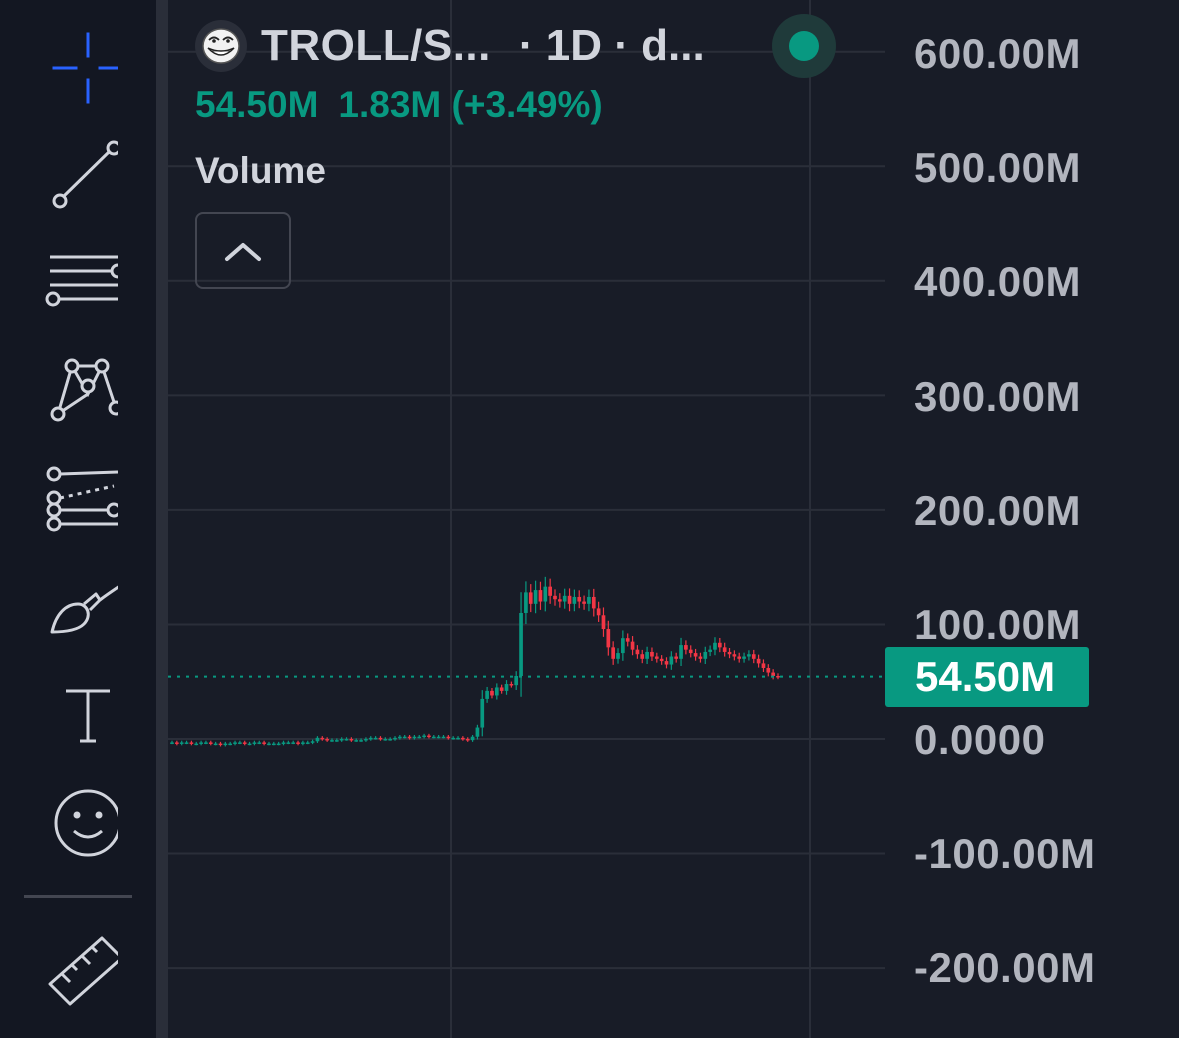 The height and width of the screenshot is (1038, 1179). I want to click on axis-label: 300.00M, so click(997, 396).